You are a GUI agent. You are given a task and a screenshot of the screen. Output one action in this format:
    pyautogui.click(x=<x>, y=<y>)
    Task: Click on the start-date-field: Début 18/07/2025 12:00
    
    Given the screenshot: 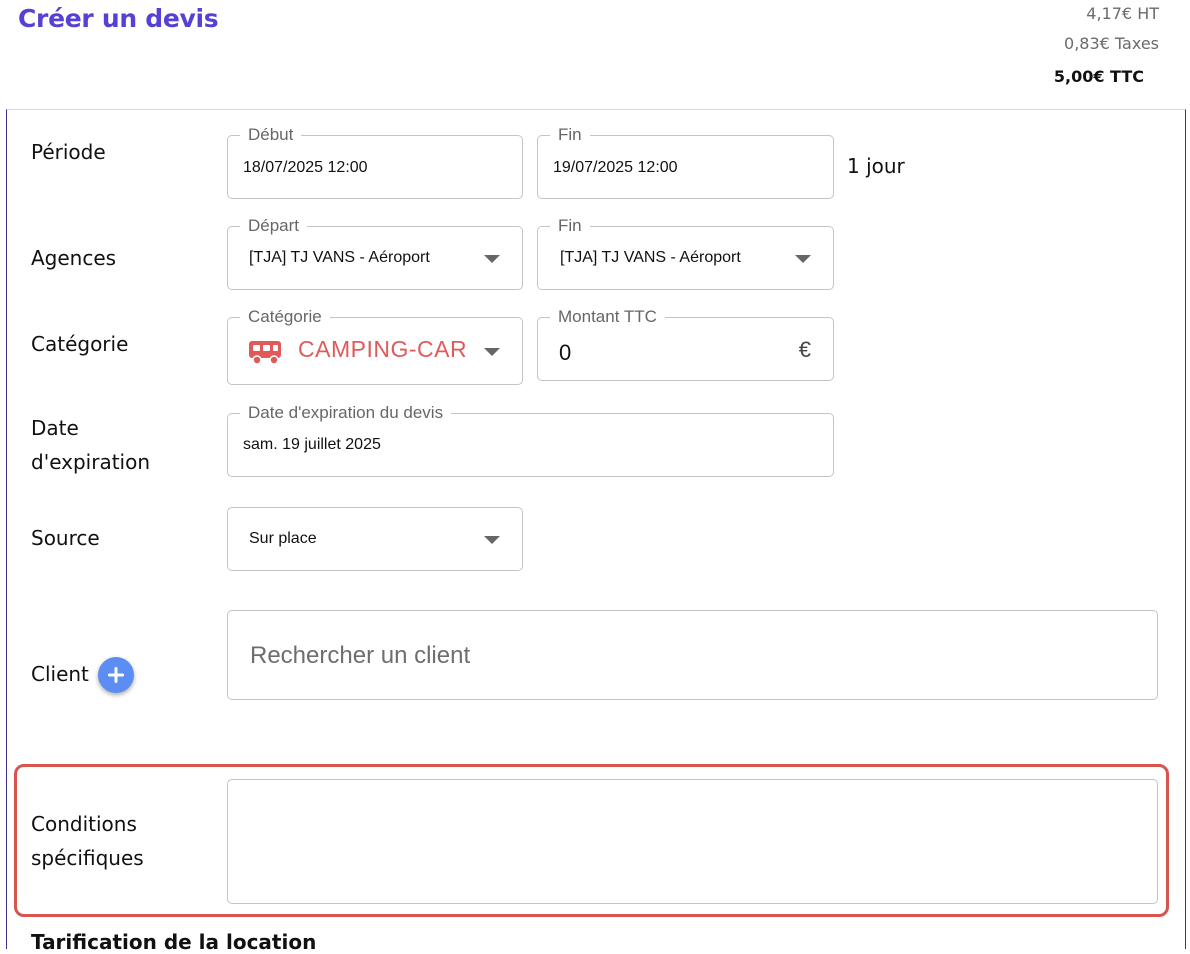 What is the action you would take?
    pyautogui.click(x=375, y=161)
    